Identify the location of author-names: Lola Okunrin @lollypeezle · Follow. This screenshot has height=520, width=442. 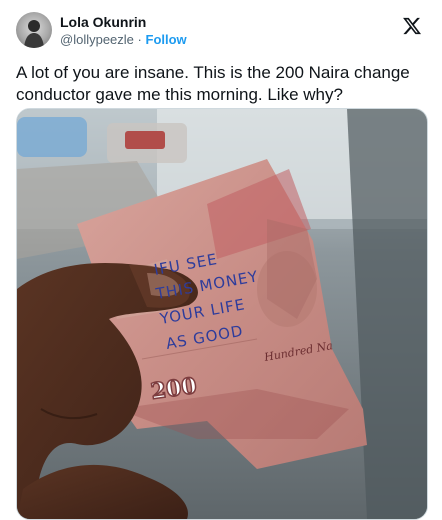
(123, 31).